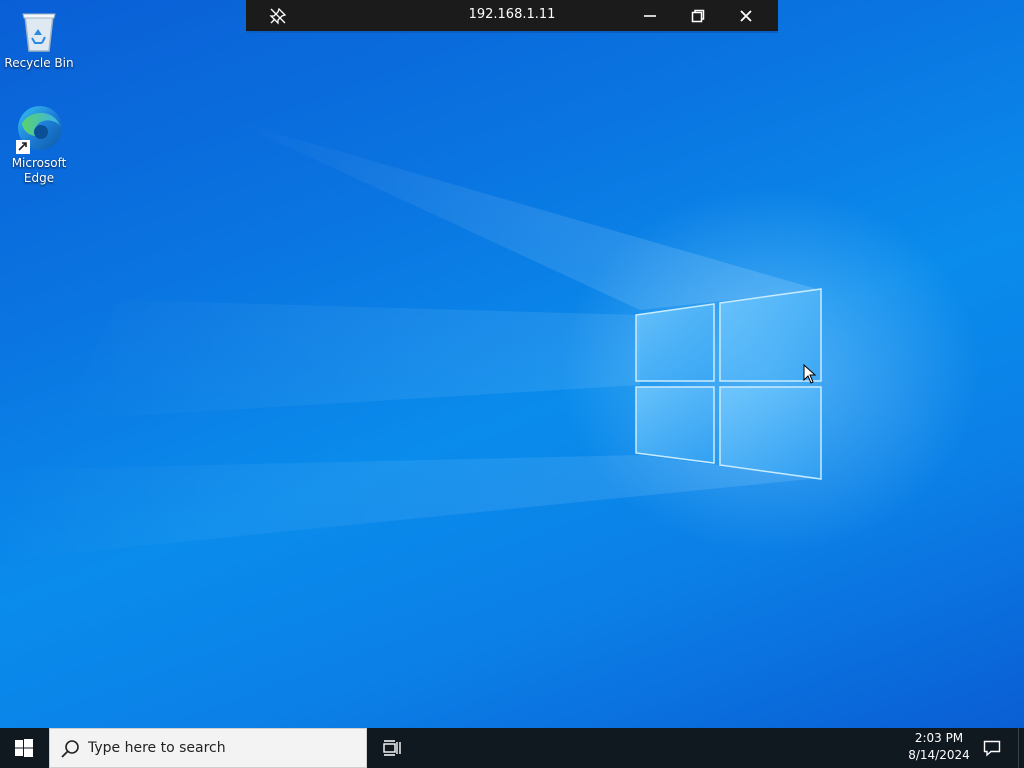 This screenshot has width=1024, height=768. What do you see at coordinates (157, 748) in the screenshot?
I see `search-placeholder: Type here to search` at bounding box center [157, 748].